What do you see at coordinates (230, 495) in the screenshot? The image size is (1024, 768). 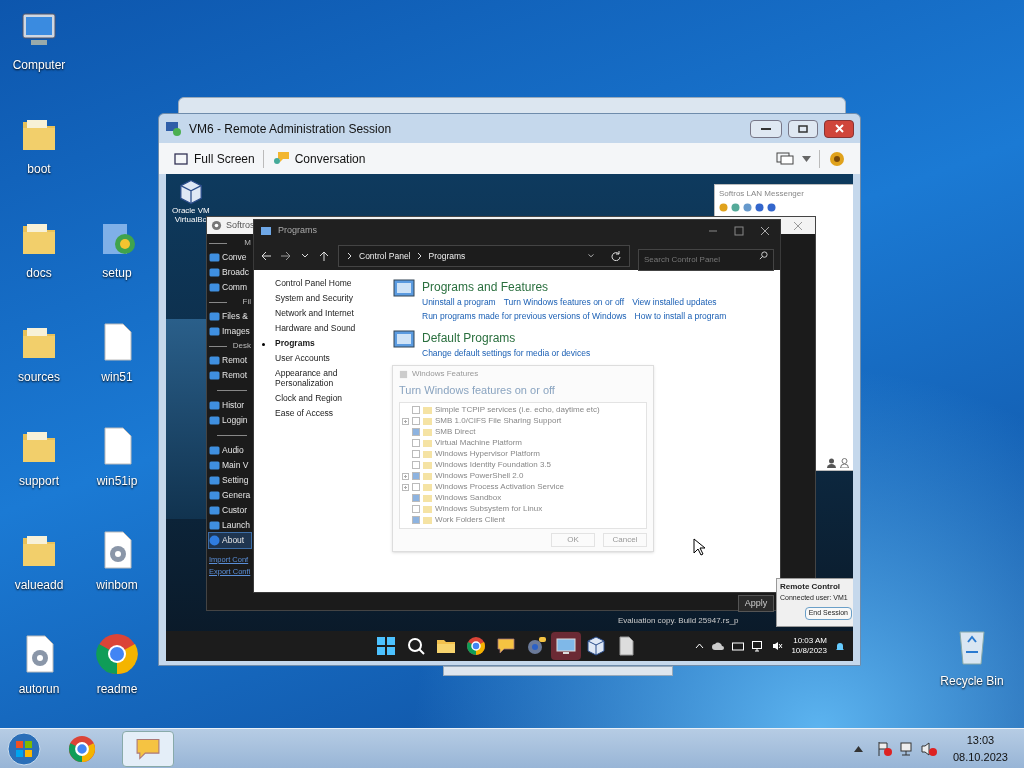 I see `sidebar-item: Genera` at bounding box center [230, 495].